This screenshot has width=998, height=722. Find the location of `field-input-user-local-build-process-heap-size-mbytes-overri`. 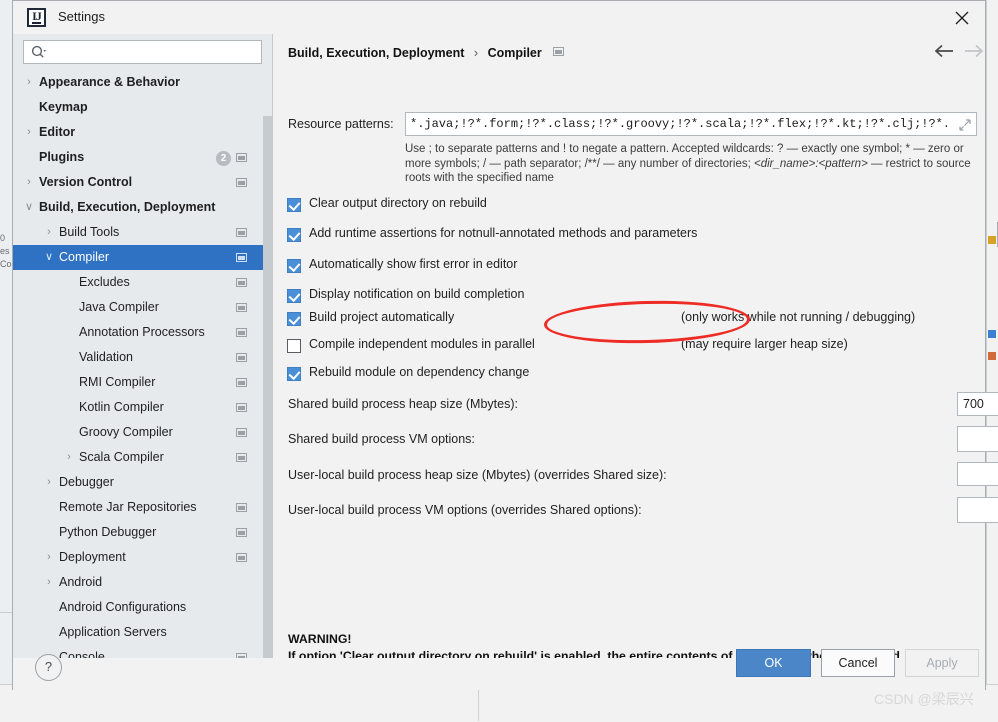

field-input-user-local-build-process-heap-size-mbytes-overri is located at coordinates (977, 474).